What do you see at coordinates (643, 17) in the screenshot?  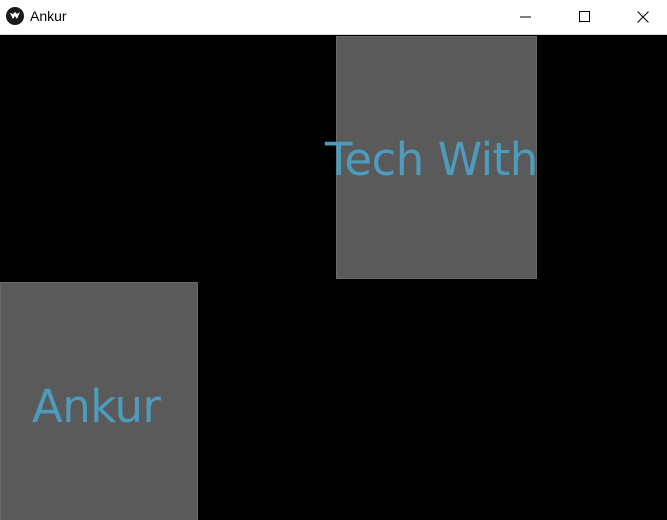 I see `close-icon` at bounding box center [643, 17].